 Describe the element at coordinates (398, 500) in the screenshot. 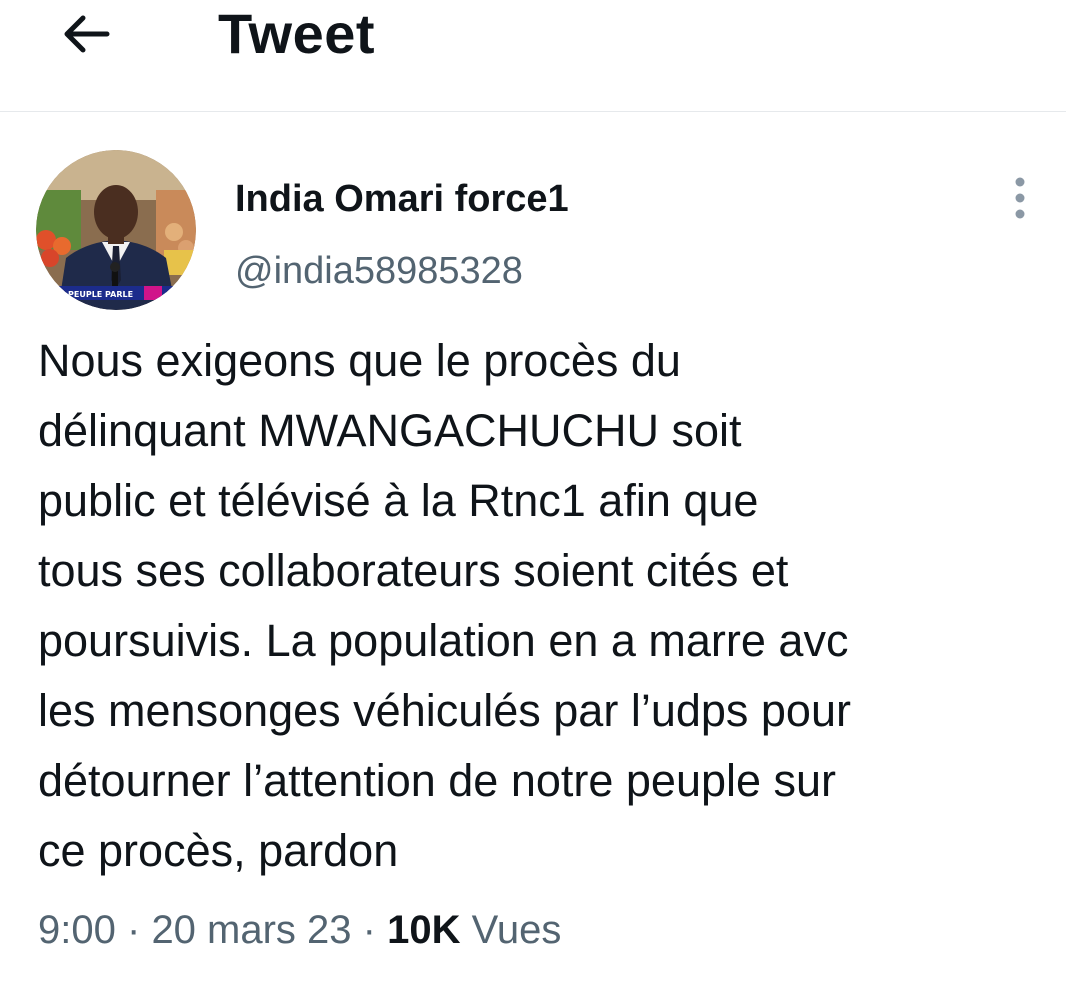

I see `tweet-text-line: public et télévisé à la Rtnc1 afin que` at that location.